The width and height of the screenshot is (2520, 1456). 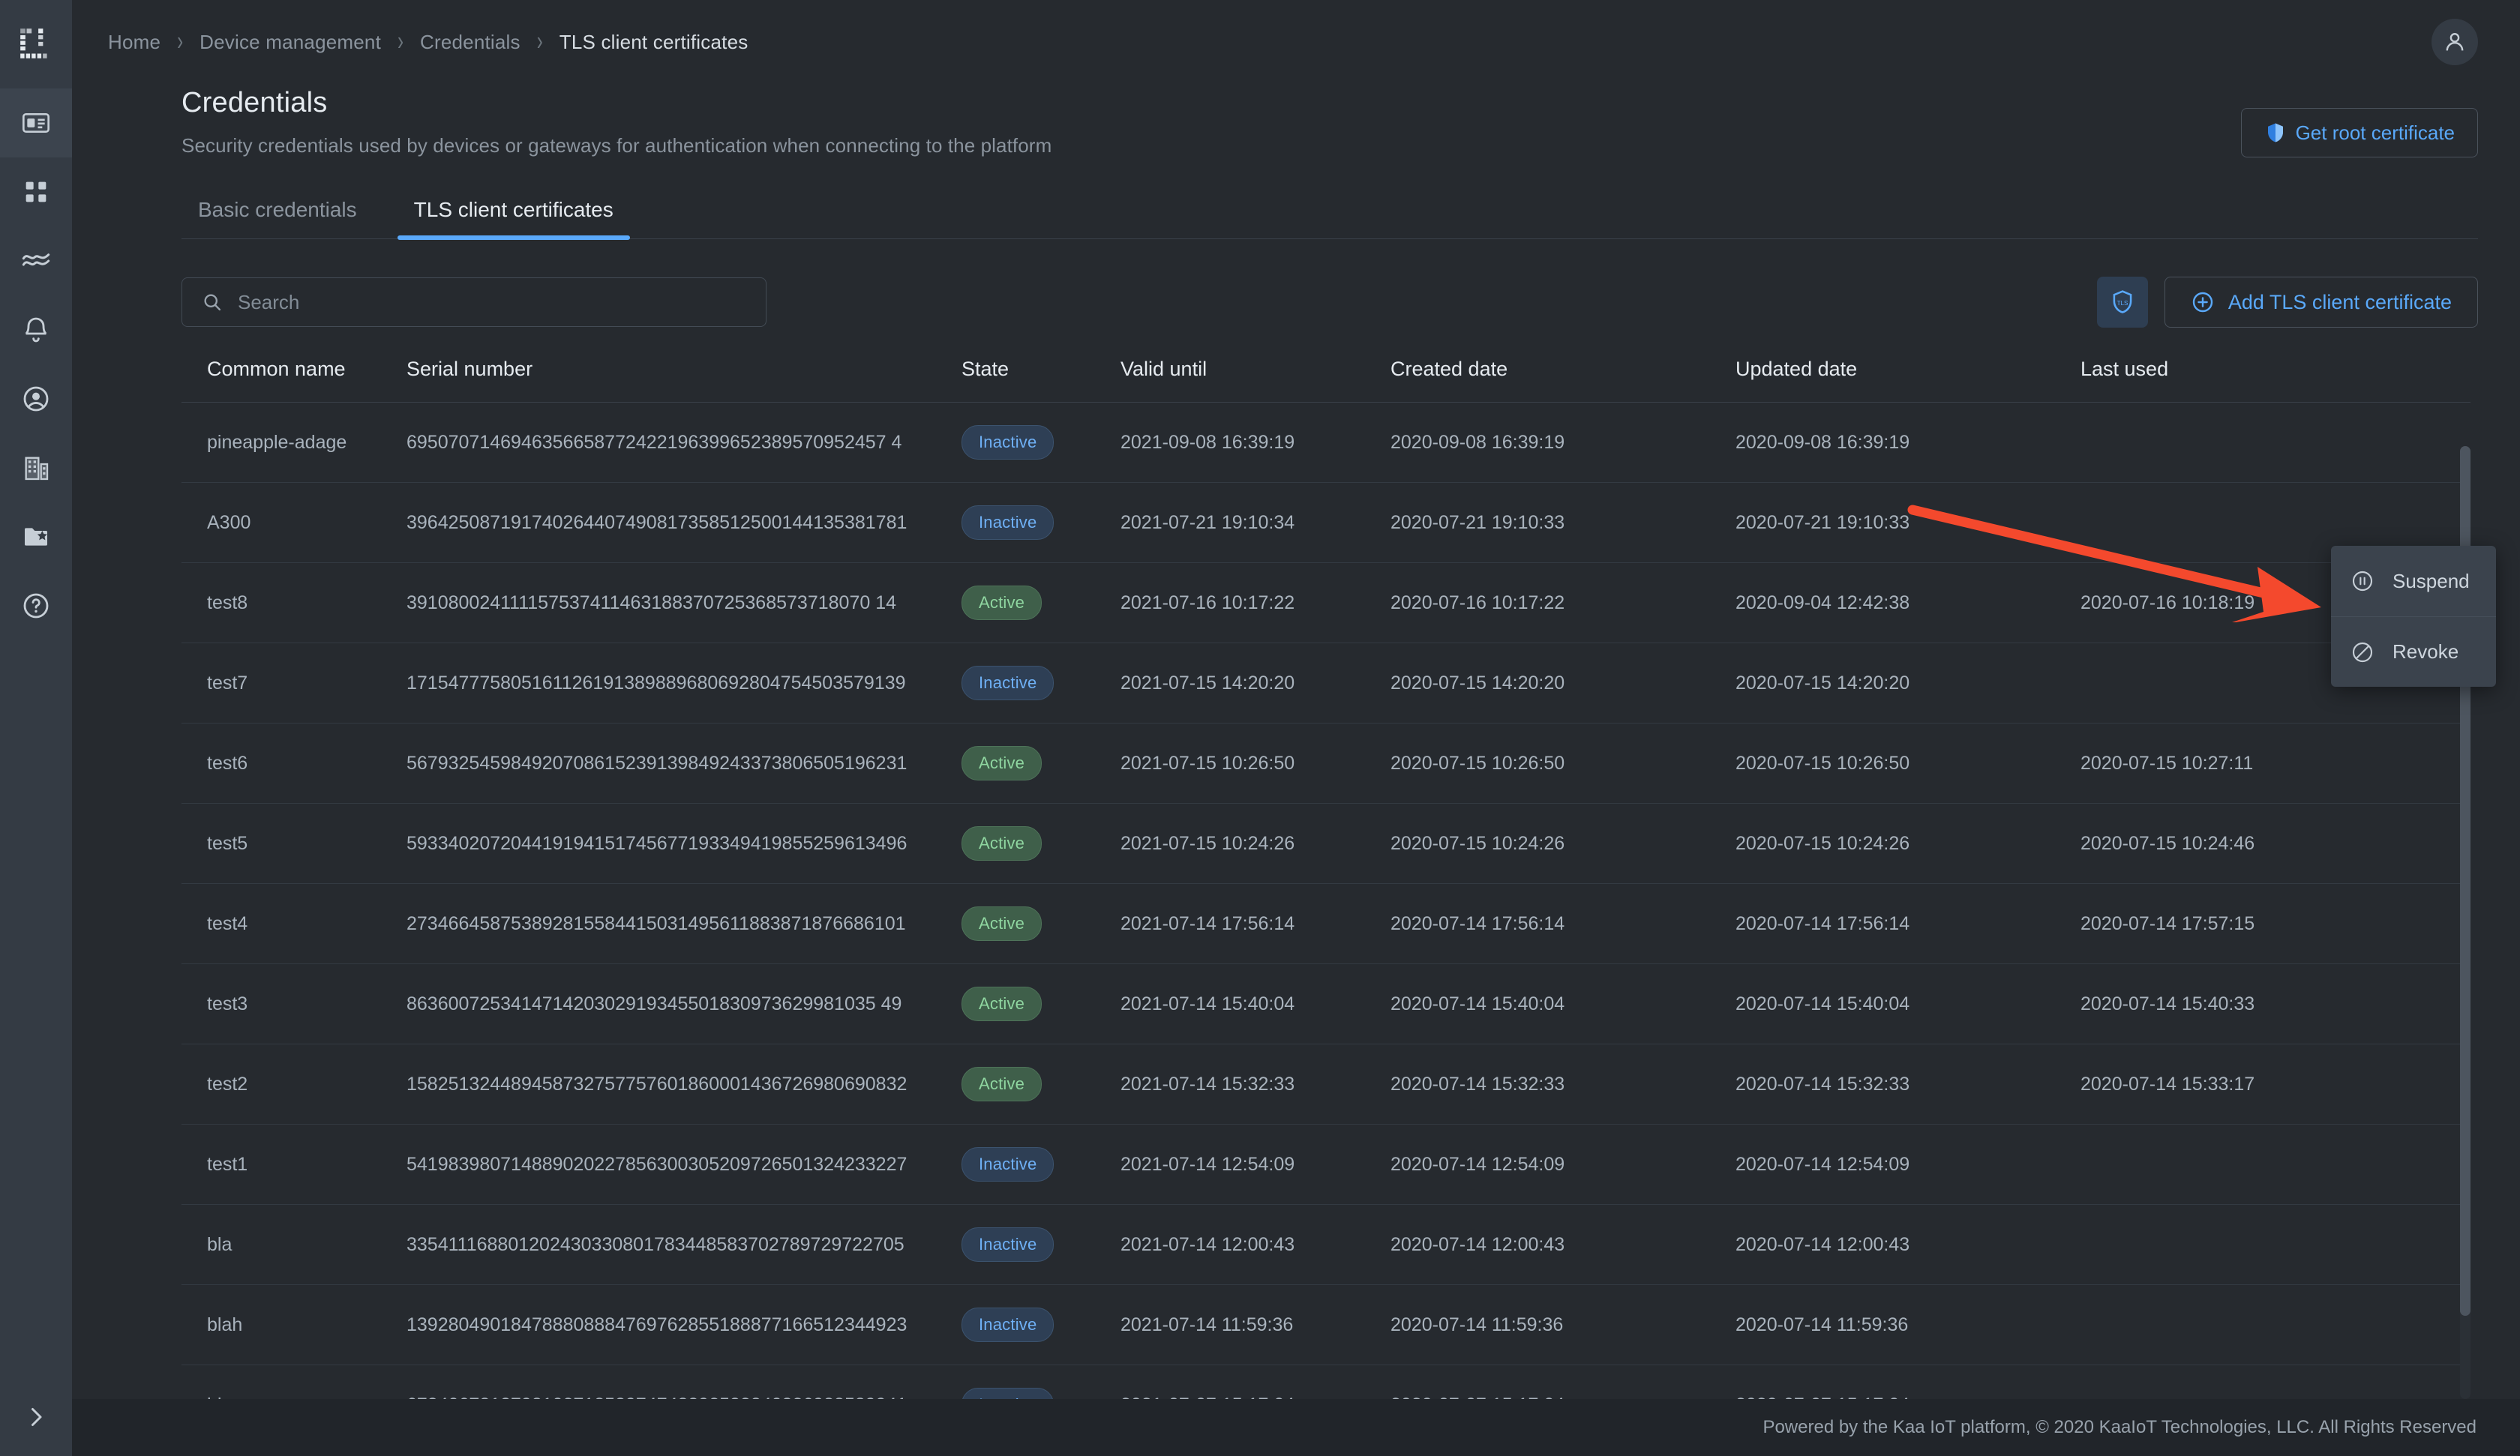 I want to click on cell-common-name: test3, so click(x=294, y=1003).